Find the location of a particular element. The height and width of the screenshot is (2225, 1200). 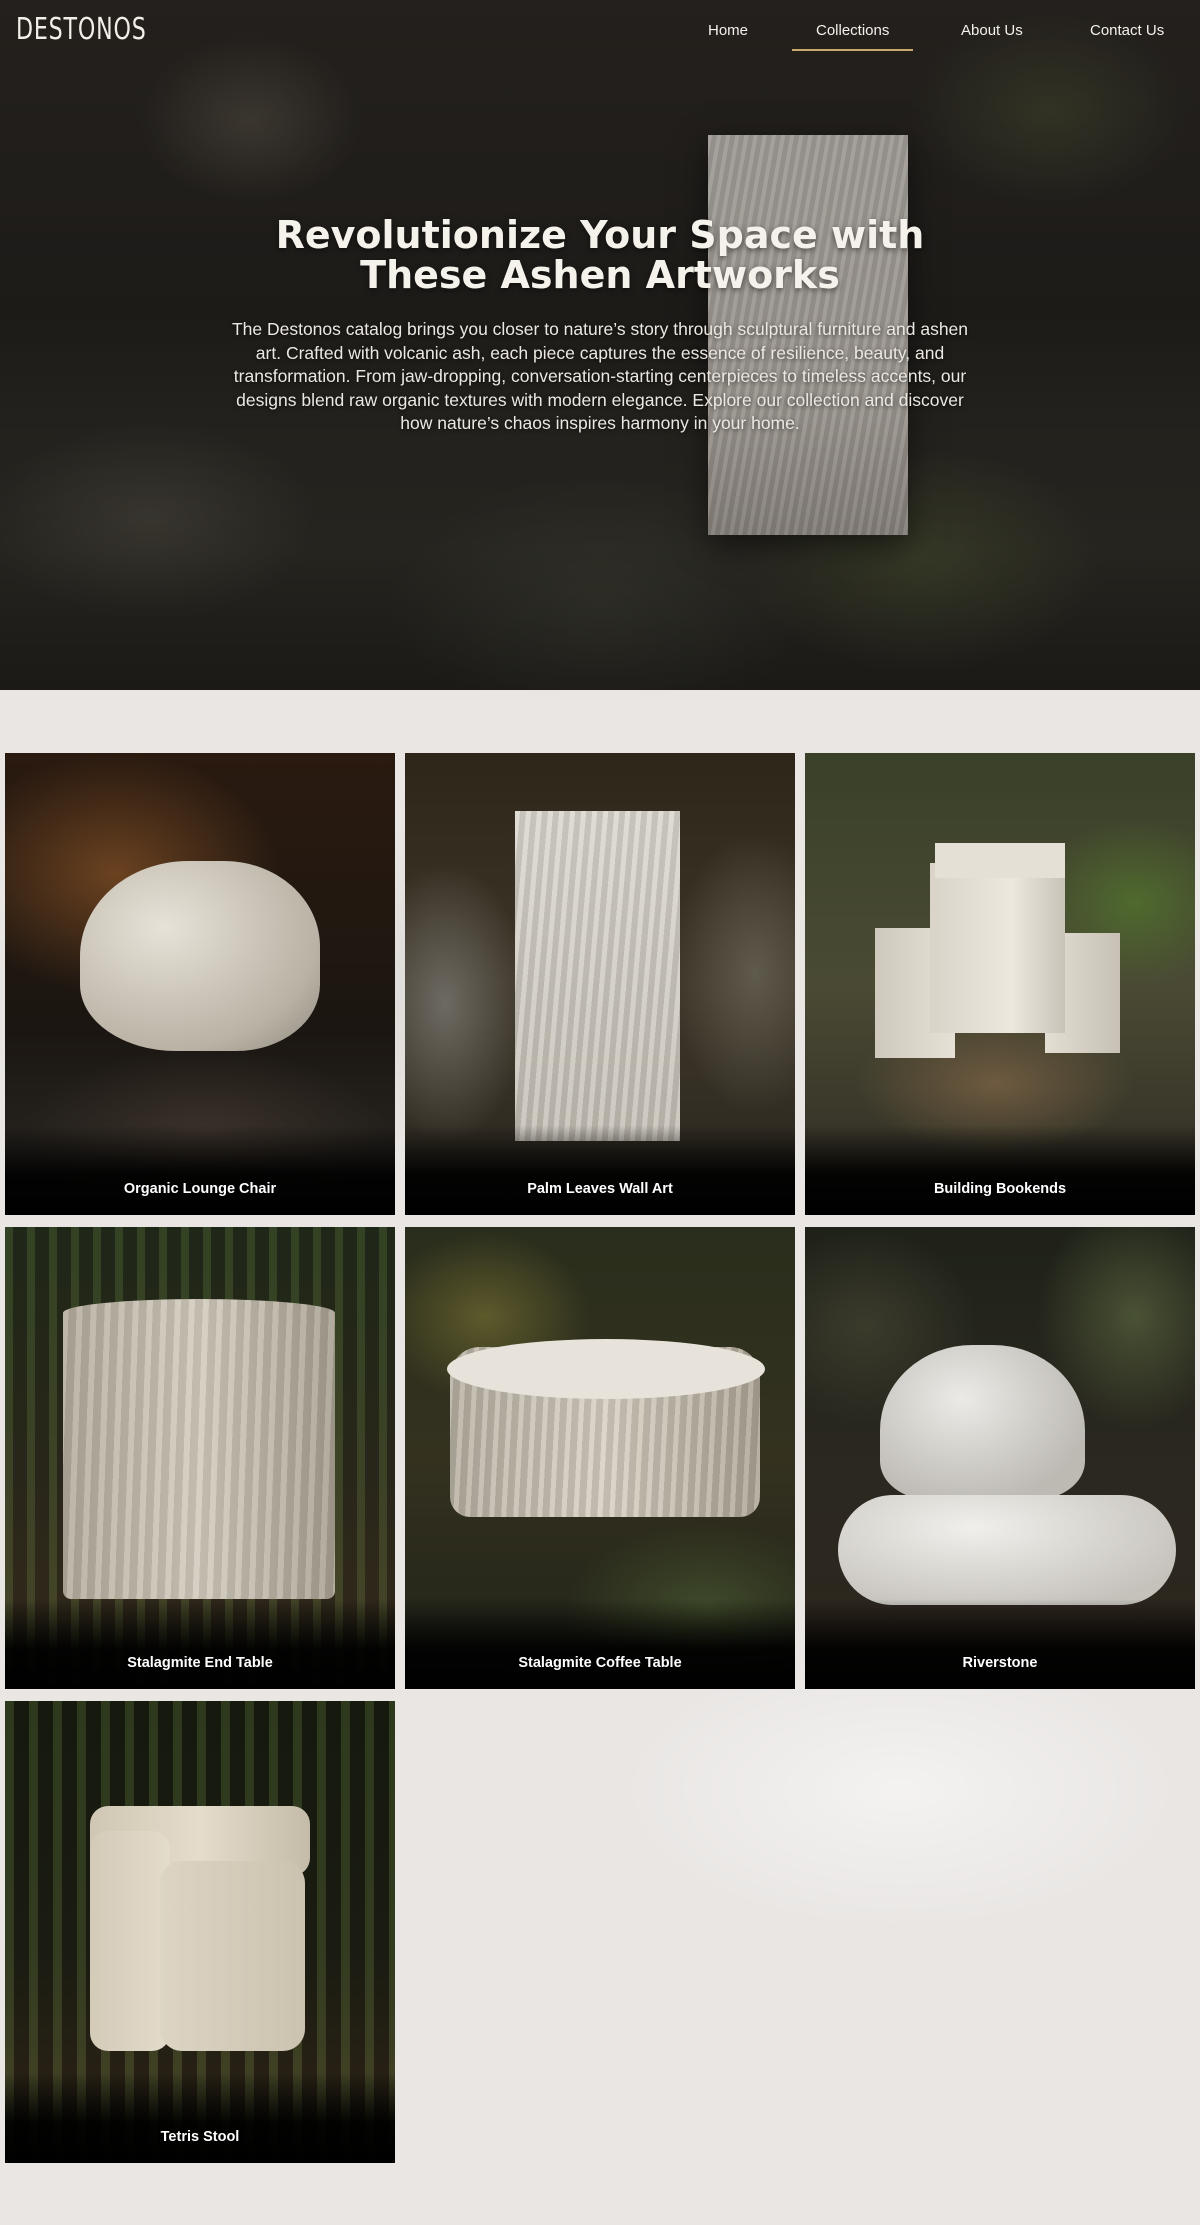

hero-title-line1: Revolutionize Your Space with is located at coordinates (600, 235).